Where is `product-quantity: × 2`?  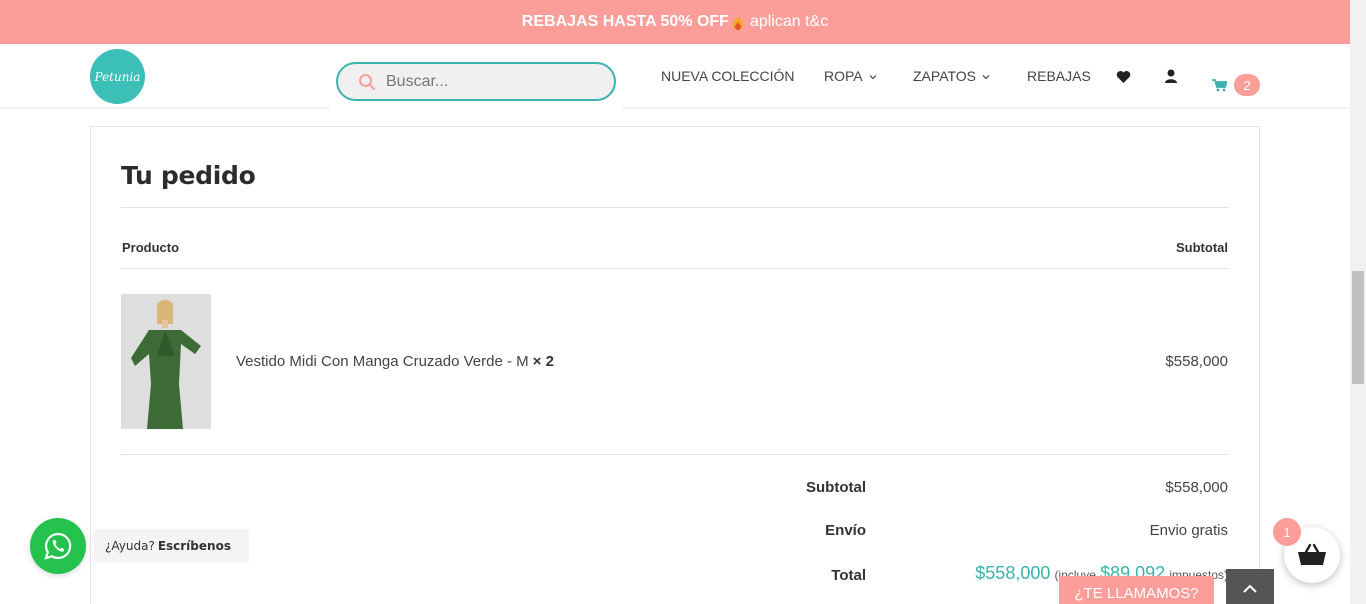 product-quantity: × 2 is located at coordinates (543, 361).